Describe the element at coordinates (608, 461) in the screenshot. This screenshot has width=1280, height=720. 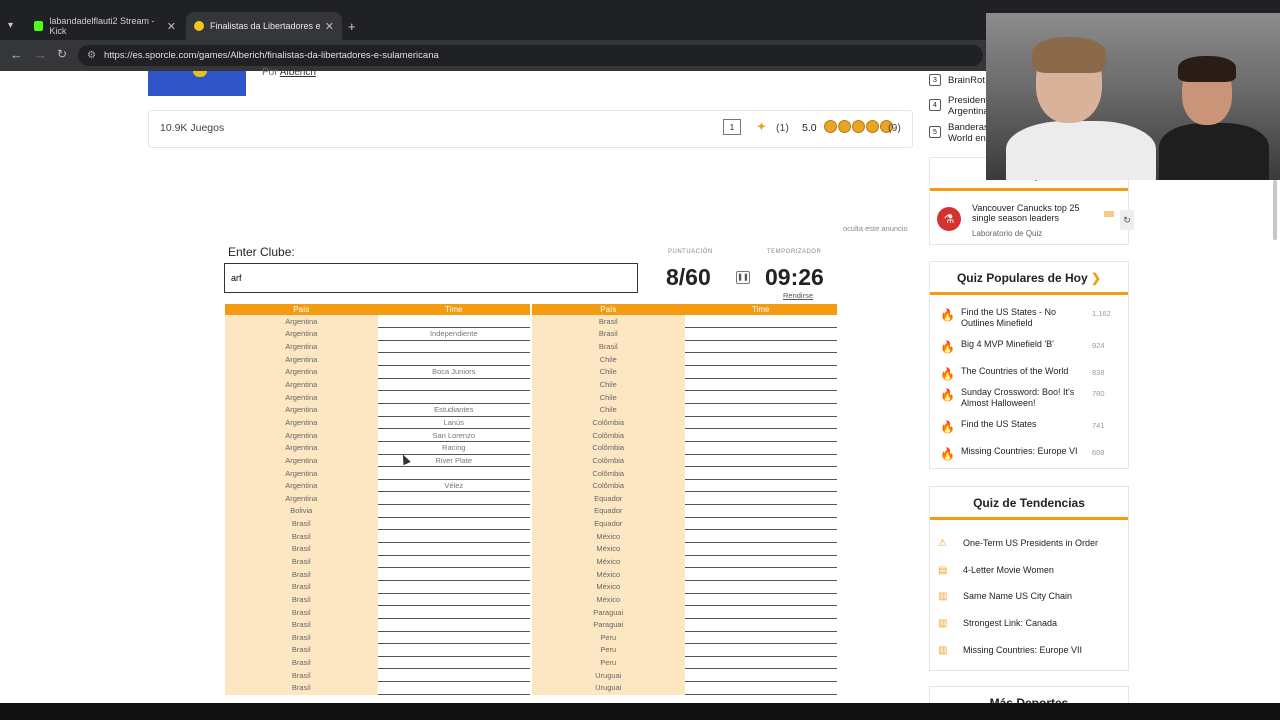
I see `country-cell: Colômbia` at that location.